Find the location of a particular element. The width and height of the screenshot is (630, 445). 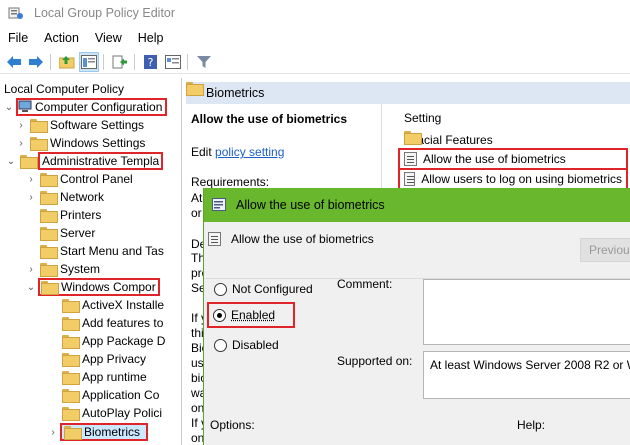

tree-item-windows-components: ⌄ Windows Compor is located at coordinates (93, 287).